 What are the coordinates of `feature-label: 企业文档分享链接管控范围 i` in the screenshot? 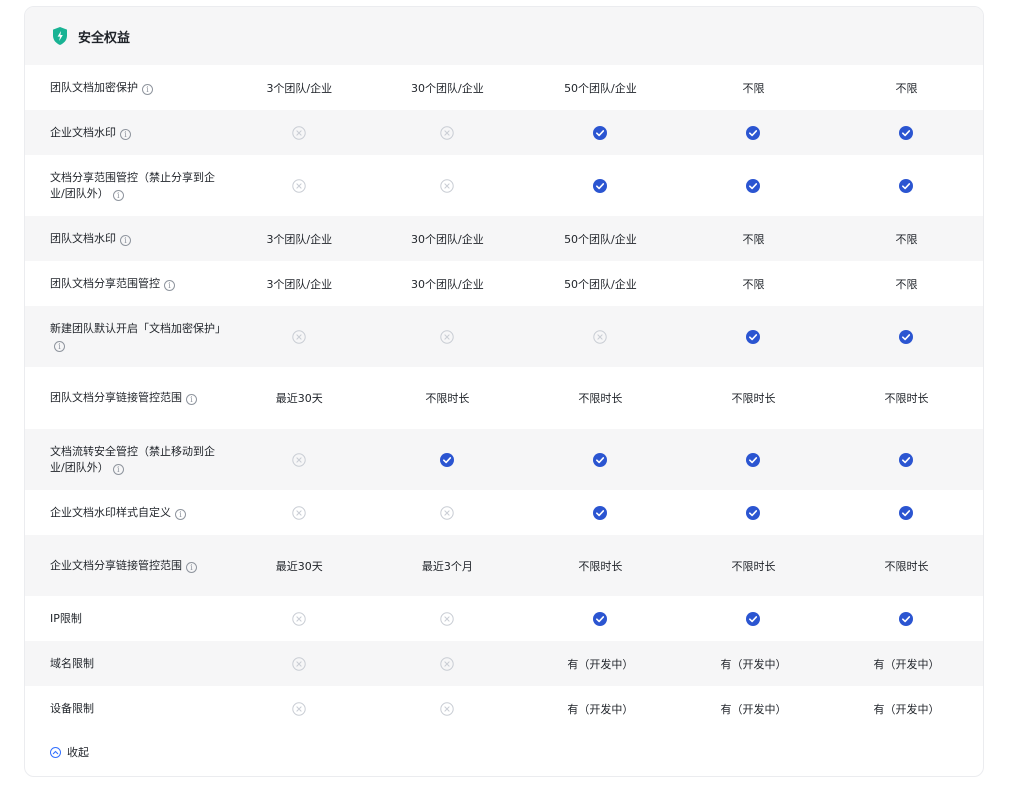 It's located at (126, 566).